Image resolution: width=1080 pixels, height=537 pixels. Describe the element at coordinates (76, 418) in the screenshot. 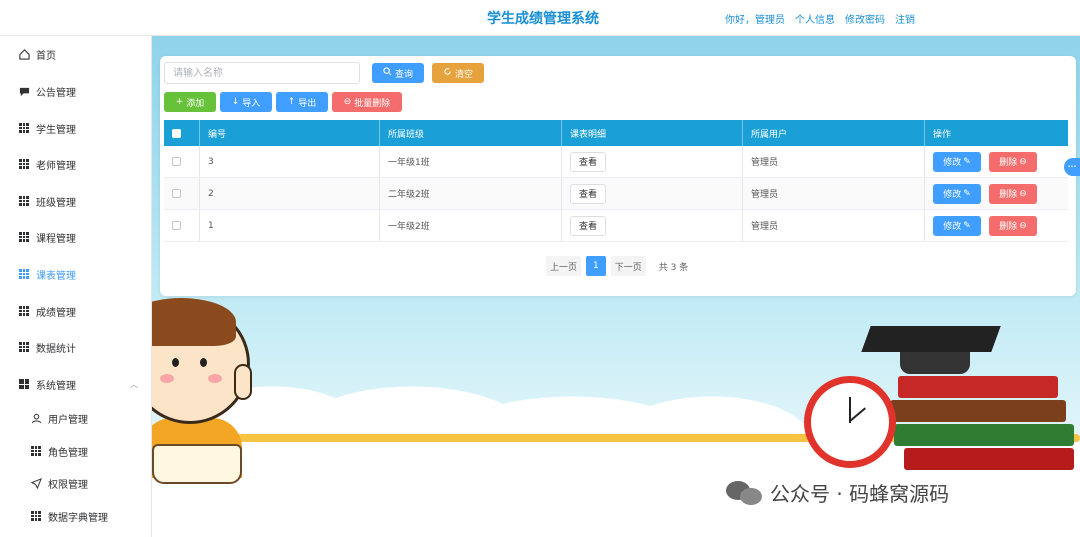

I see `sidebar-item-users: 用户管理` at that location.